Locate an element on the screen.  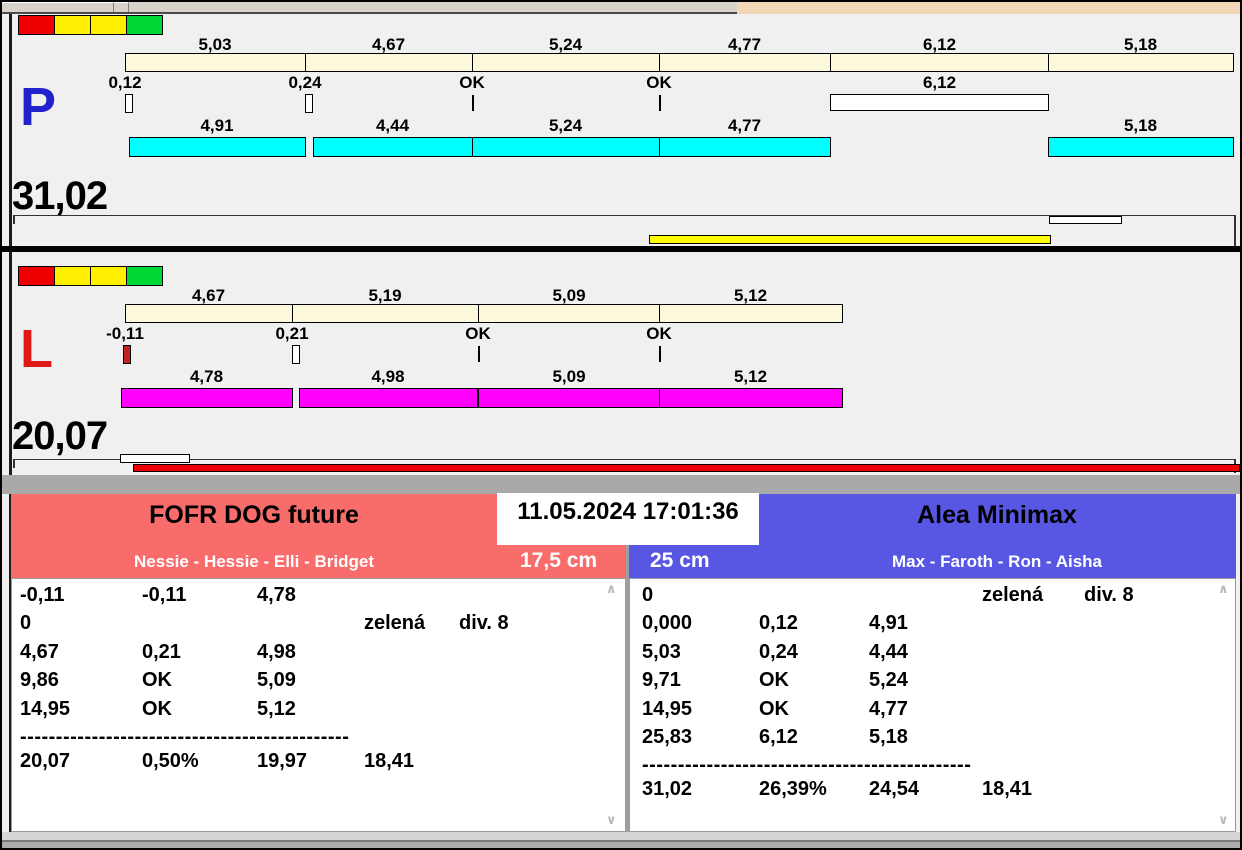
section-time-label: 4,98 is located at coordinates (388, 376).